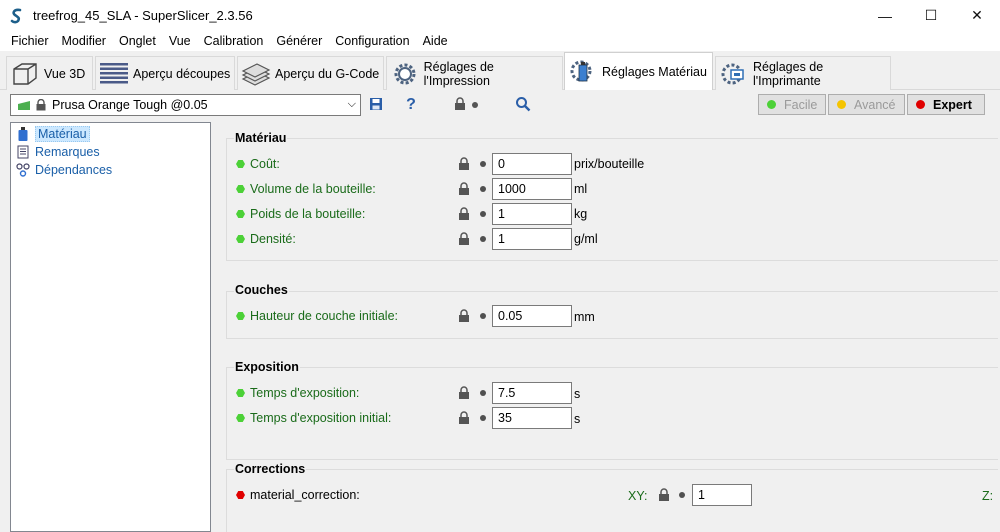 The height and width of the screenshot is (532, 1000). I want to click on tree-item-remarques: Remarques, so click(58, 152).